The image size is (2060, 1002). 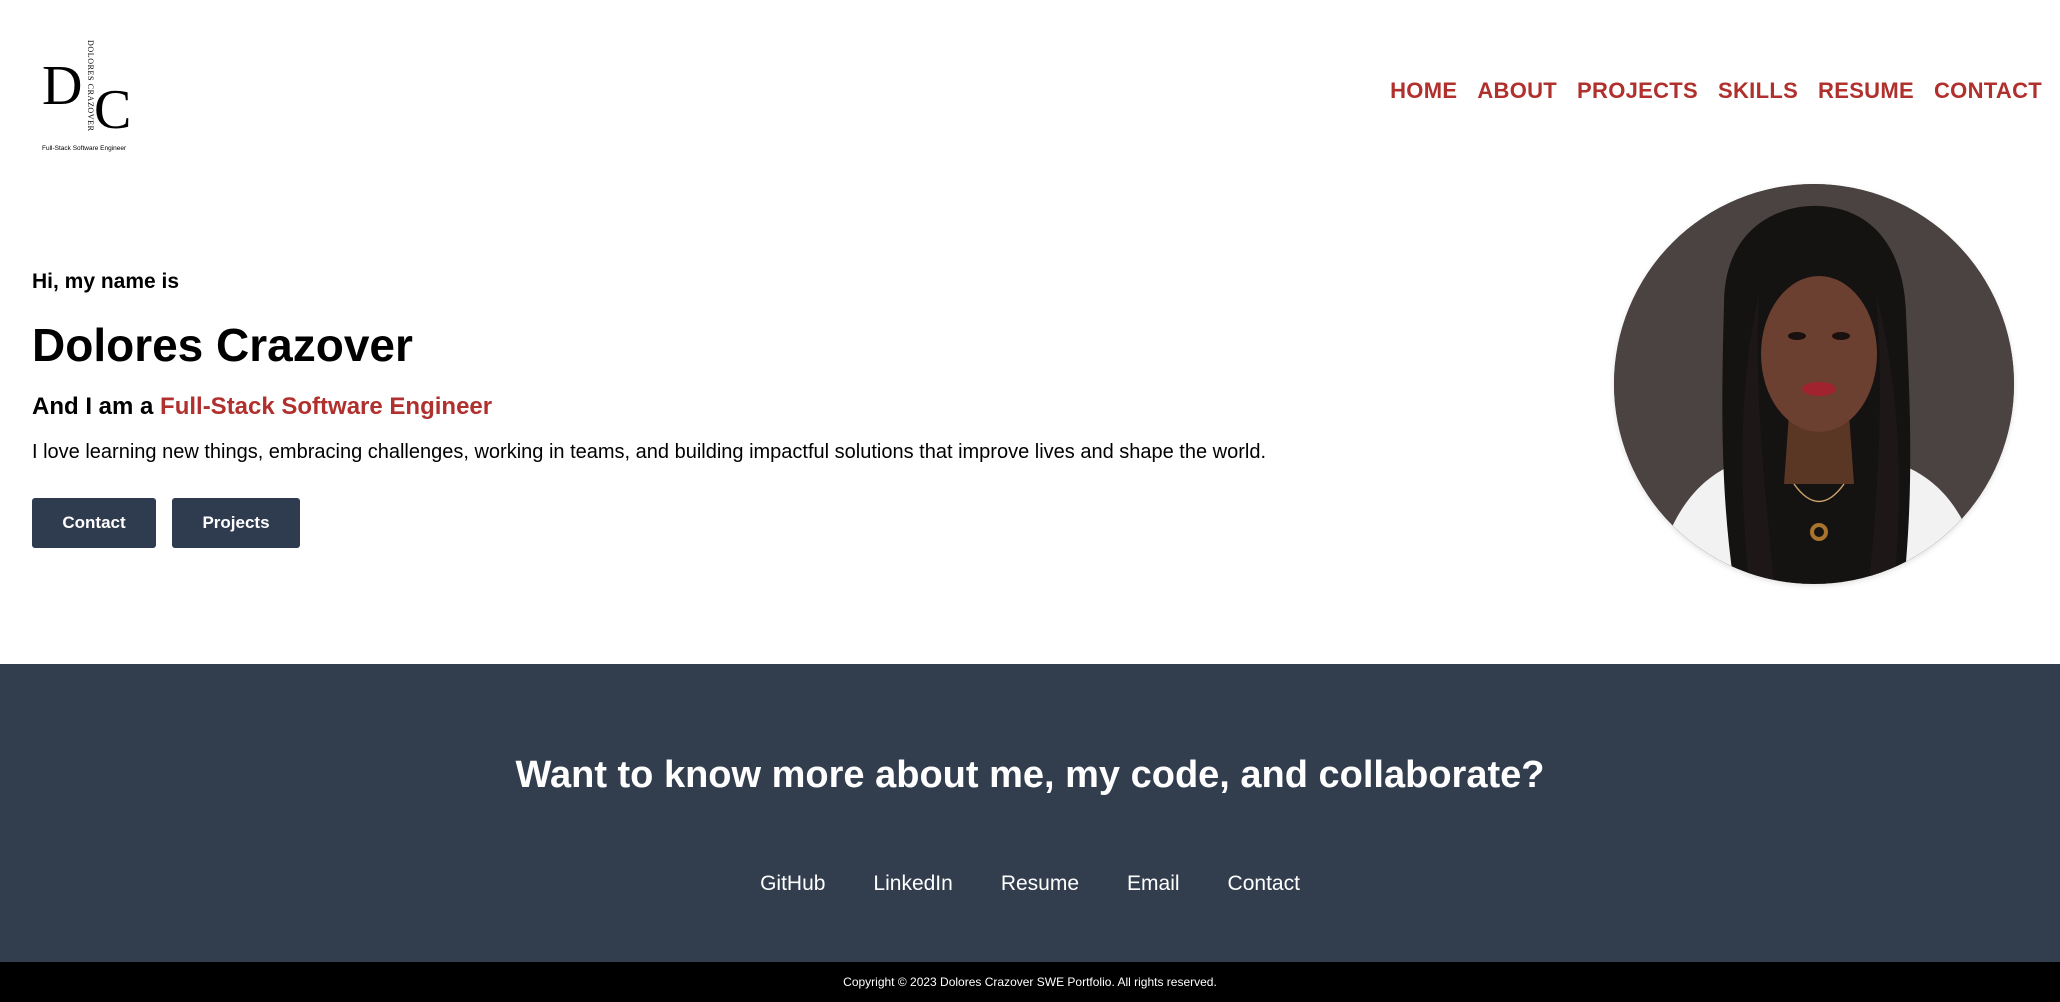 I want to click on nav-resume: RESUME, so click(x=1866, y=91).